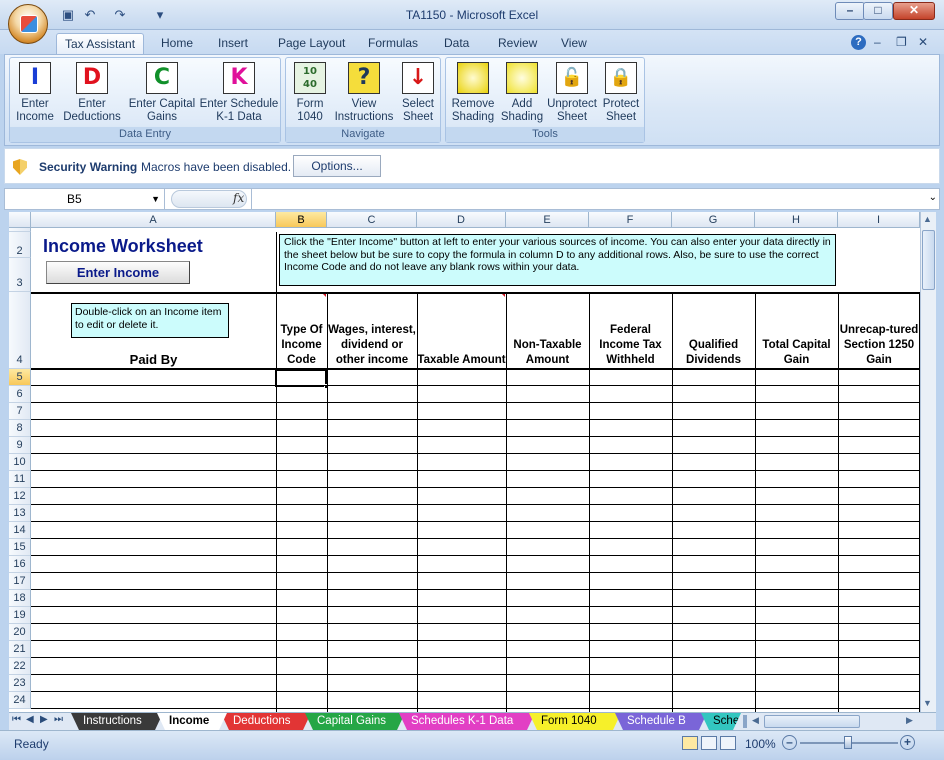 The width and height of the screenshot is (944, 760). What do you see at coordinates (301, 220) in the screenshot?
I see `column-header-b: B` at bounding box center [301, 220].